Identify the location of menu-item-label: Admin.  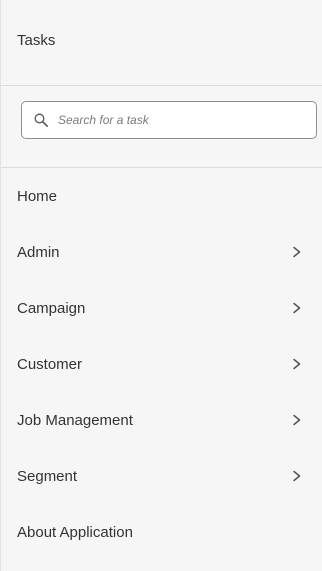
(38, 252).